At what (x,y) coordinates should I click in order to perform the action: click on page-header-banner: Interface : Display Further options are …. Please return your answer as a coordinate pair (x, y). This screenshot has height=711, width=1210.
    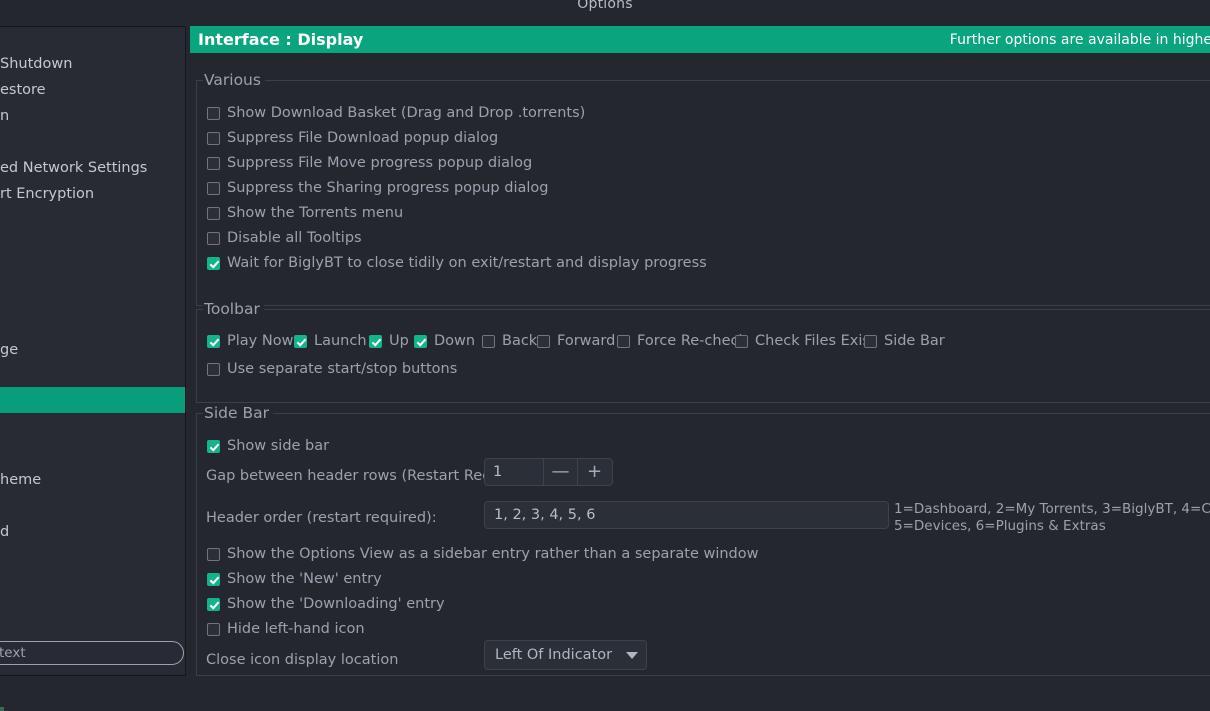
    Looking at the image, I should click on (700, 39).